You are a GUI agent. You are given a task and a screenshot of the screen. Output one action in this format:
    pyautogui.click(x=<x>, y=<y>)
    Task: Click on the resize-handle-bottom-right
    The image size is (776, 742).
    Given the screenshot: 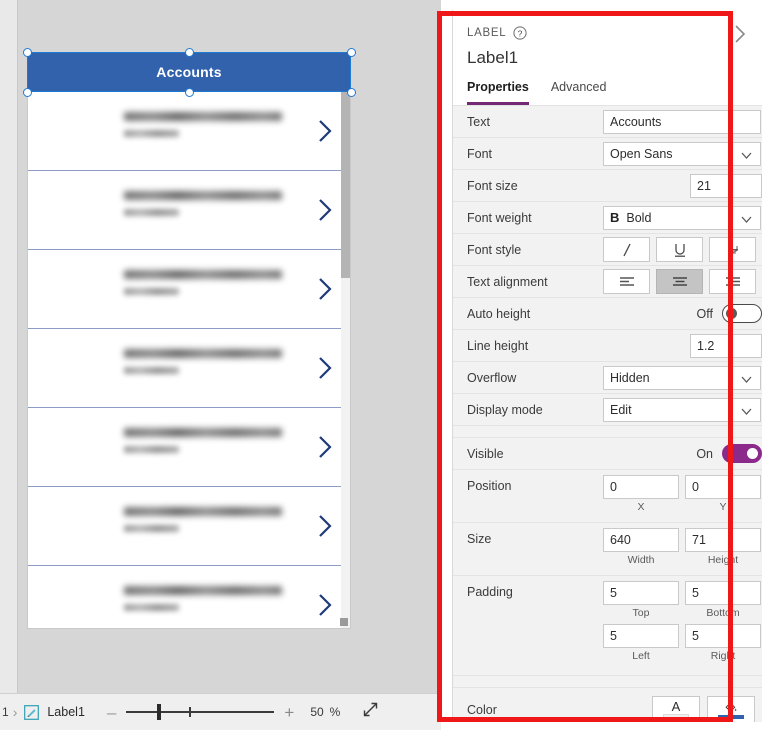 What is the action you would take?
    pyautogui.click(x=351, y=92)
    